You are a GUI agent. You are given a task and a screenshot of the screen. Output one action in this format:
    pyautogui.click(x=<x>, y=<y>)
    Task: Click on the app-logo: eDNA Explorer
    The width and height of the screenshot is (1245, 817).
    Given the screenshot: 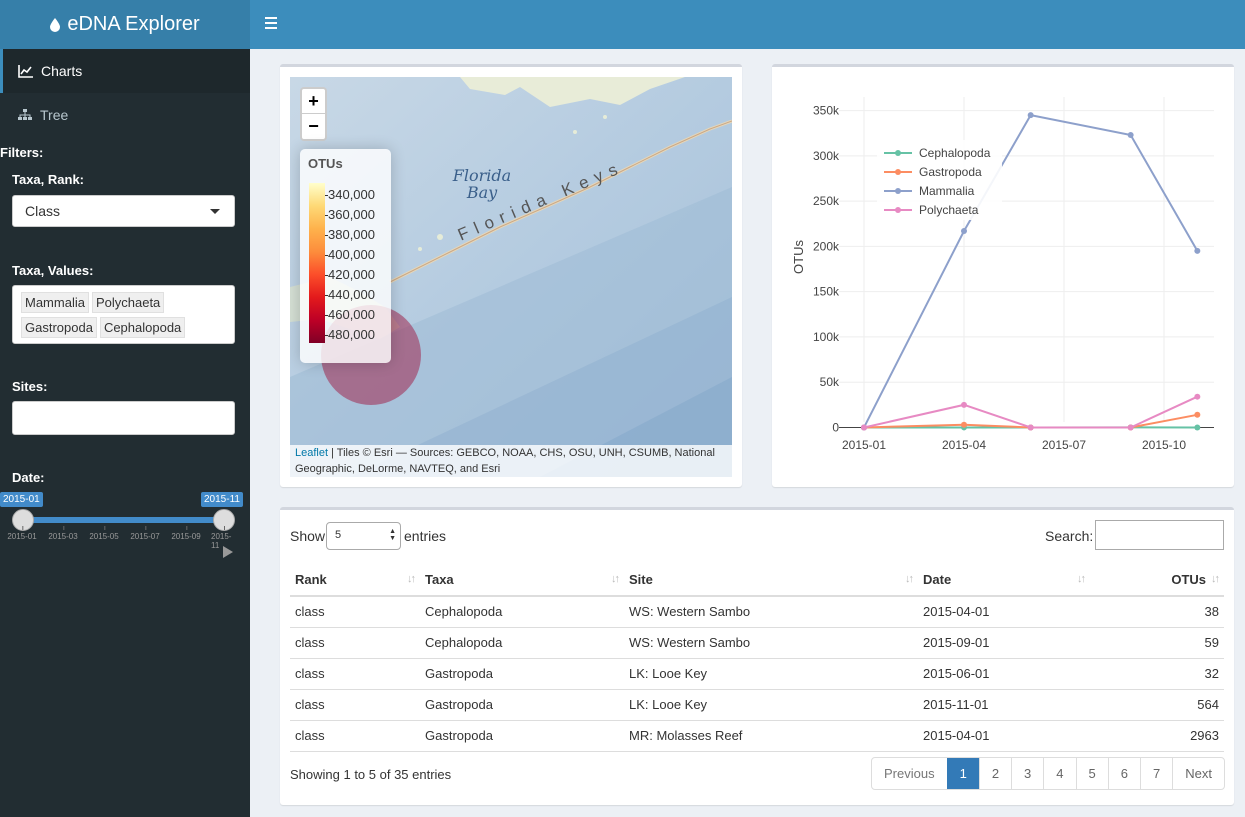 What is the action you would take?
    pyautogui.click(x=125, y=24)
    